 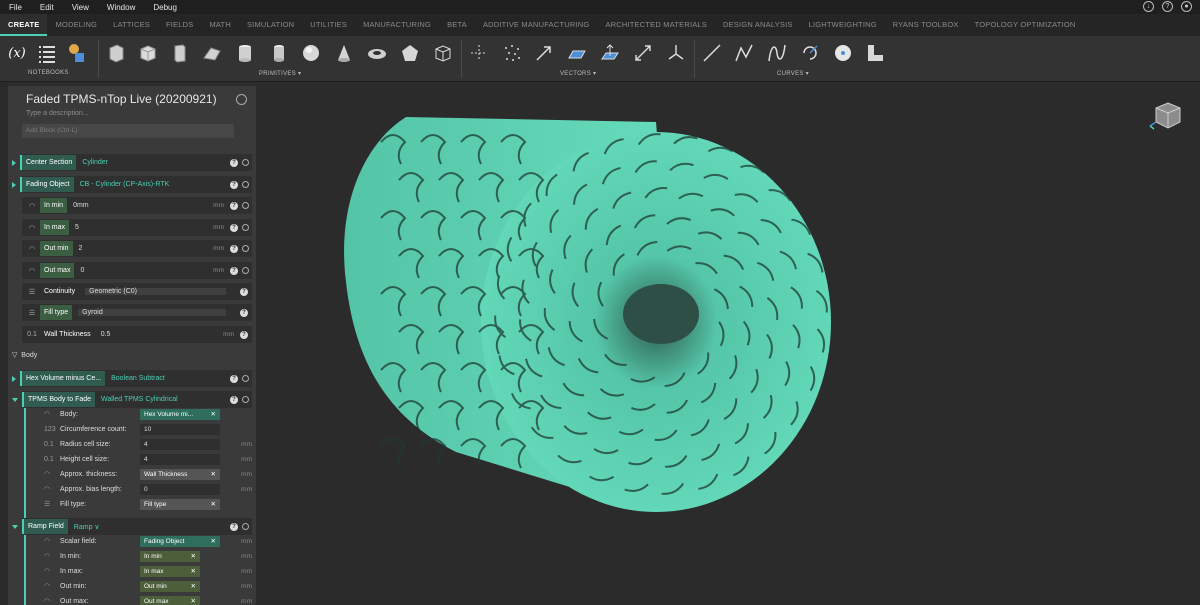 What do you see at coordinates (410, 53) in the screenshot?
I see `polygon-button` at bounding box center [410, 53].